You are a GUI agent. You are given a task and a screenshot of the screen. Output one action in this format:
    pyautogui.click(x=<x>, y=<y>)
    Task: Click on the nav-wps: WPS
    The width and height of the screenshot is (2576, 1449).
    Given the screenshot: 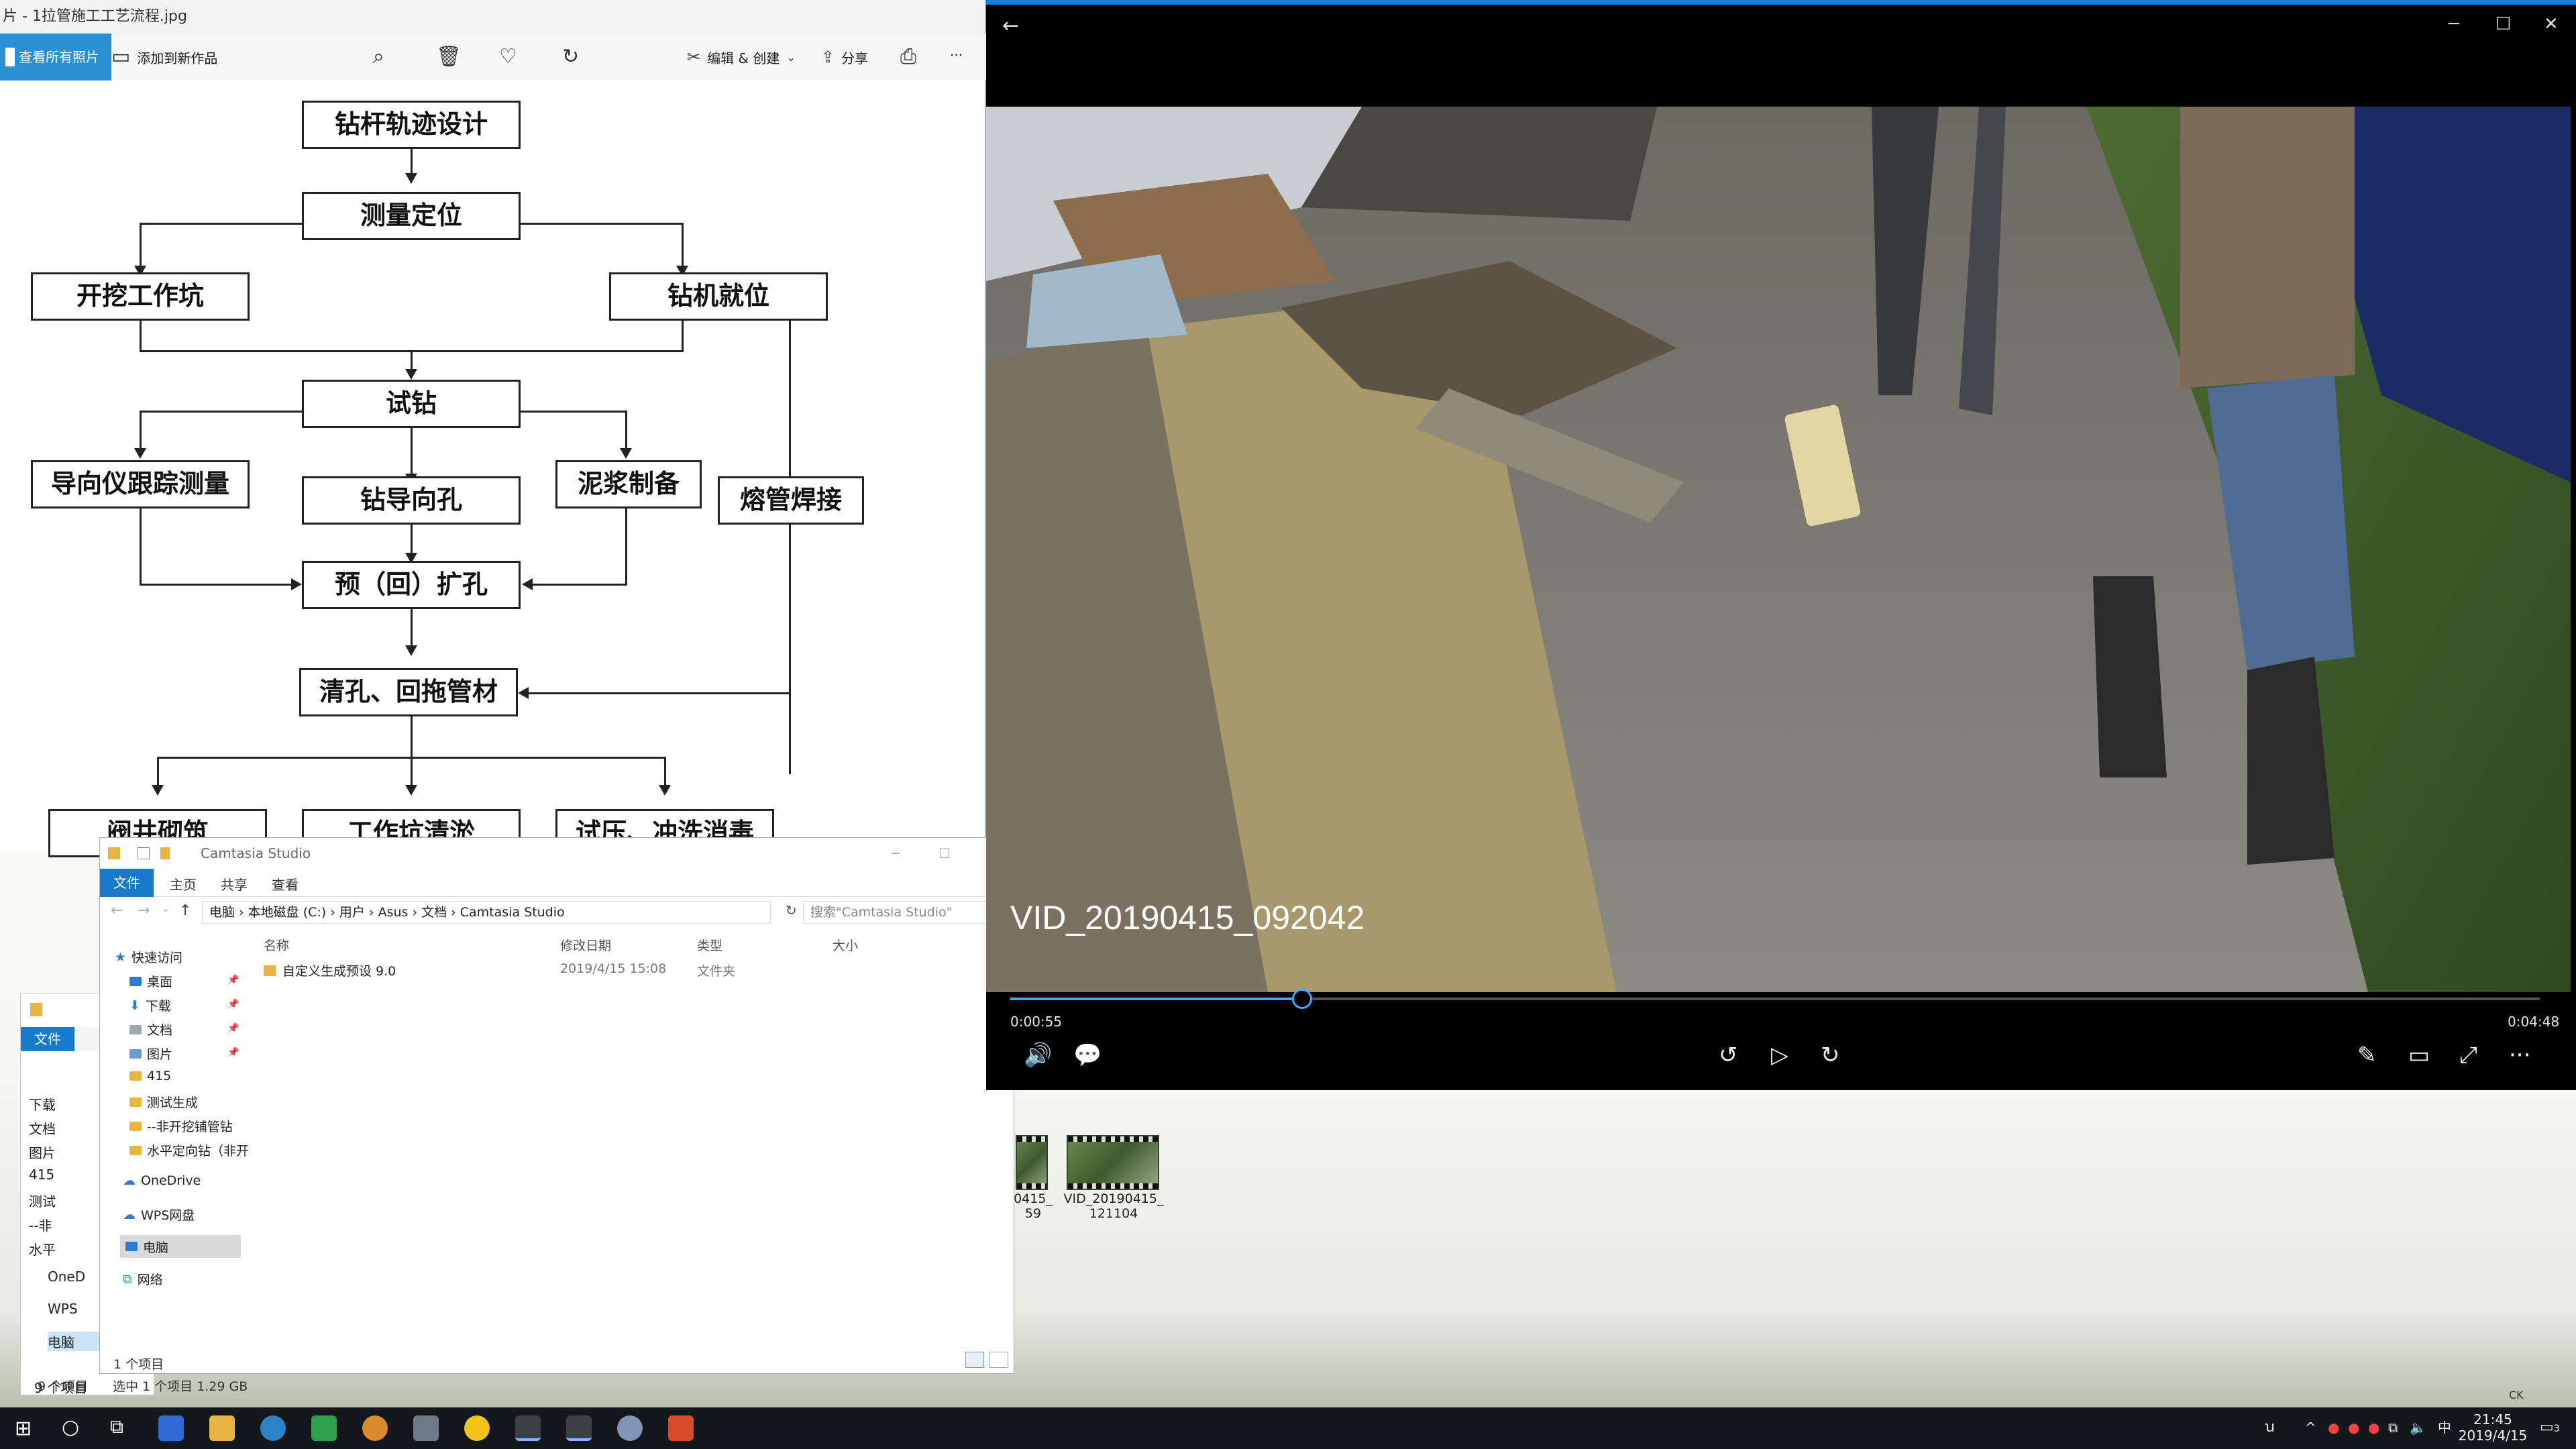 What is the action you would take?
    pyautogui.click(x=63, y=1309)
    